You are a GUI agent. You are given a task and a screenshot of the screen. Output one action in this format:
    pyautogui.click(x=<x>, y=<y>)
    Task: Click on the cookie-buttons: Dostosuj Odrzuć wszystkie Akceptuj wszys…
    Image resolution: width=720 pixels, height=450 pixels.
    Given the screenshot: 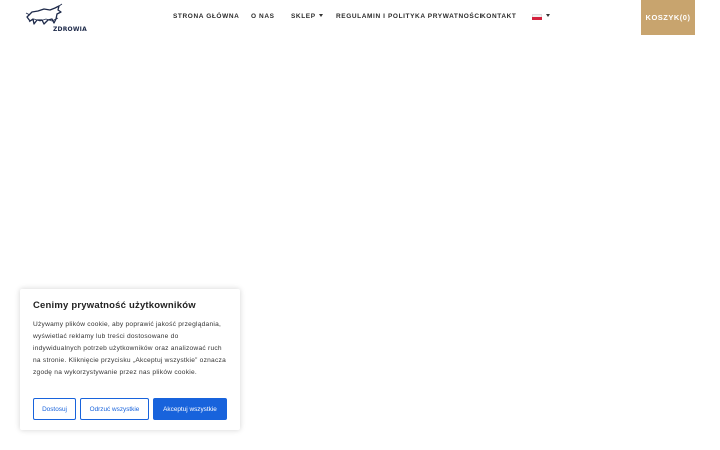 What is the action you would take?
    pyautogui.click(x=132, y=409)
    